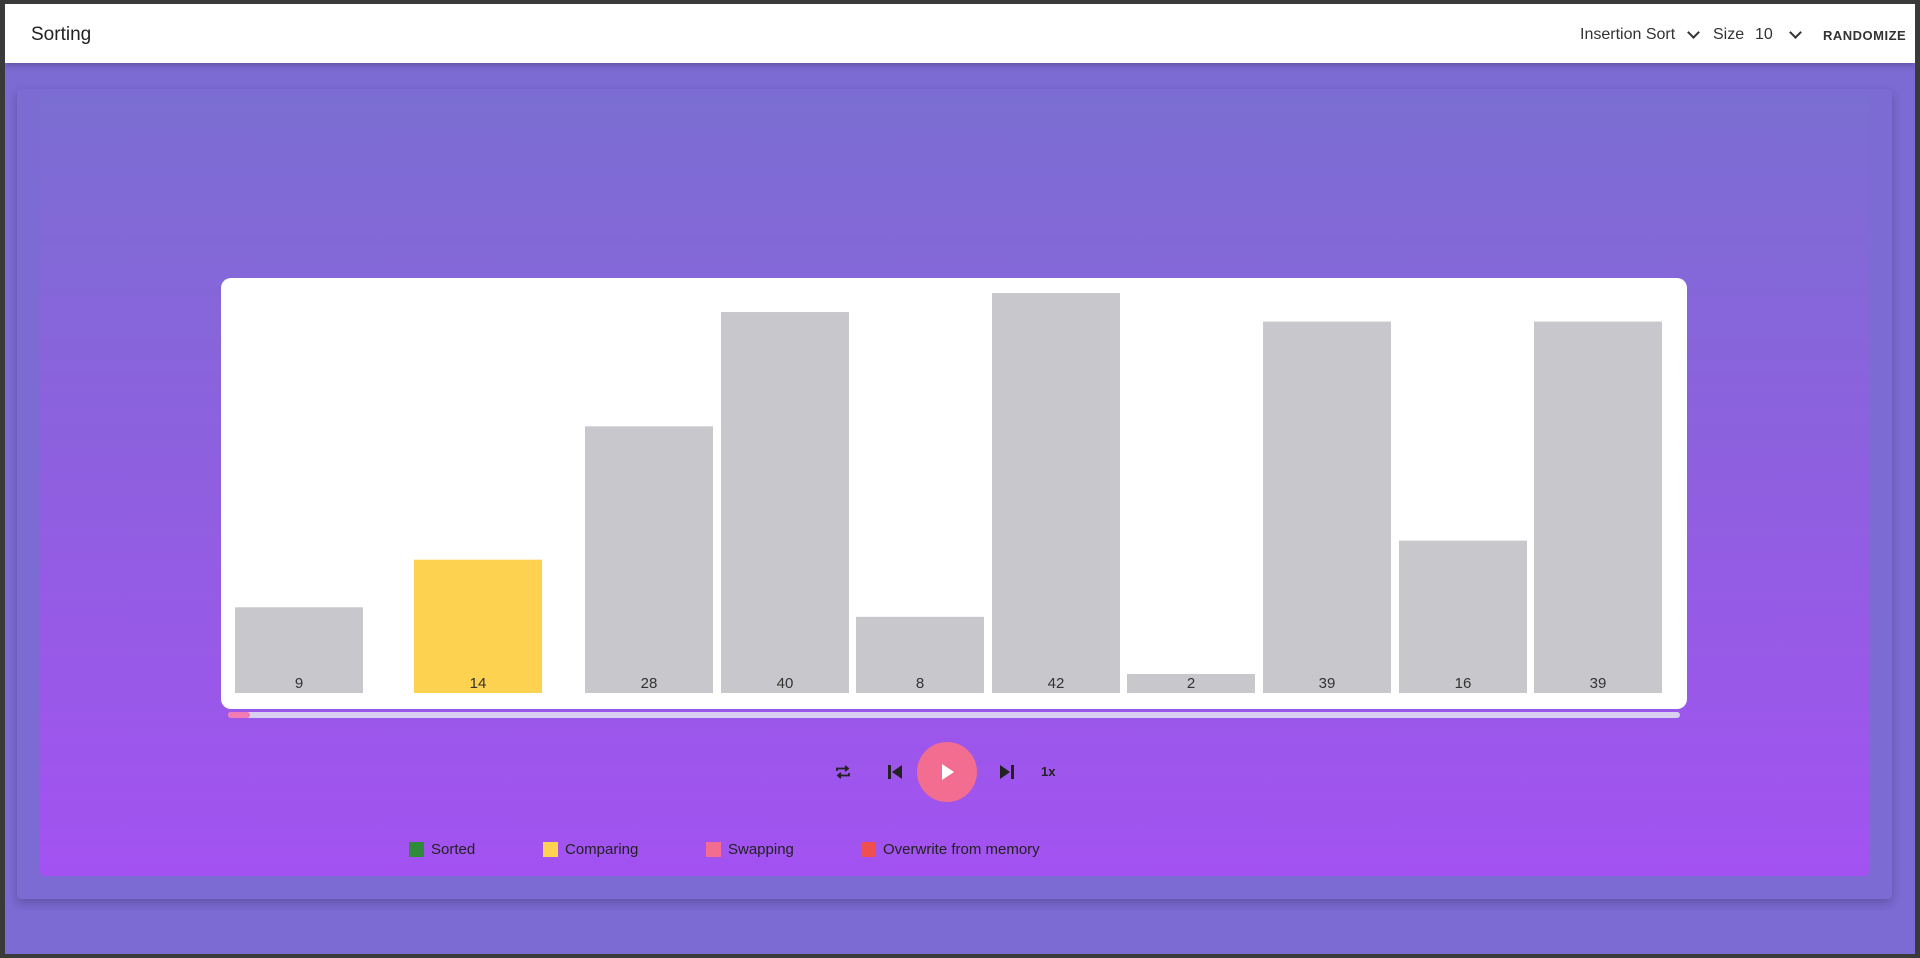  I want to click on legend-label: Comparing, so click(602, 849).